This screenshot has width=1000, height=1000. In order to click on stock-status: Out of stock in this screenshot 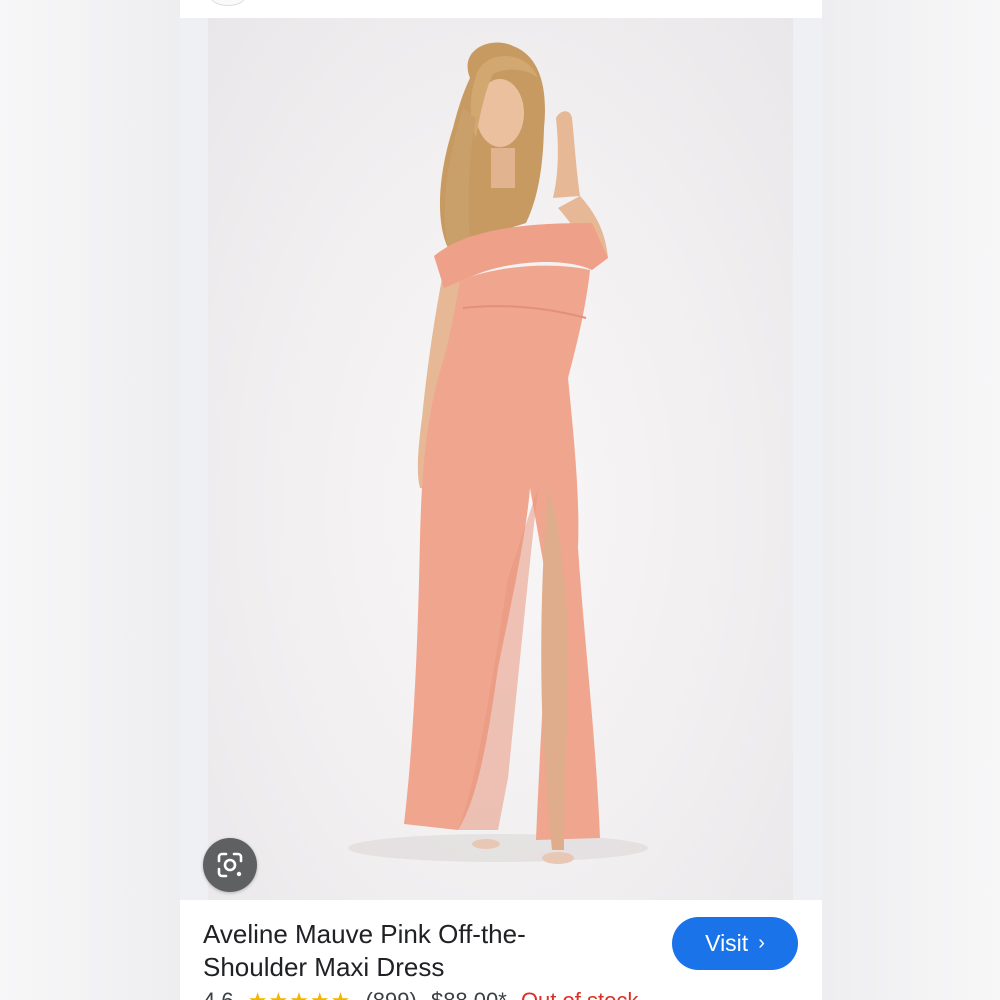, I will do `click(579, 994)`.